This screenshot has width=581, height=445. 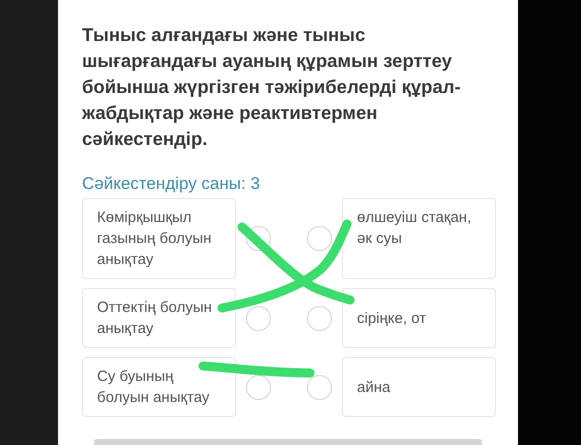 What do you see at coordinates (419, 387) in the screenshot?
I see `match-option: айна` at bounding box center [419, 387].